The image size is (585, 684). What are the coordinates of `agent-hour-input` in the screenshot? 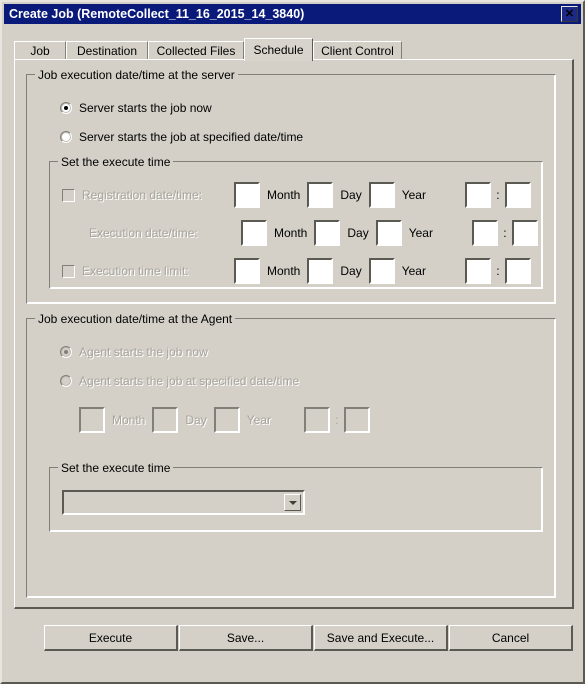 It's located at (316, 420).